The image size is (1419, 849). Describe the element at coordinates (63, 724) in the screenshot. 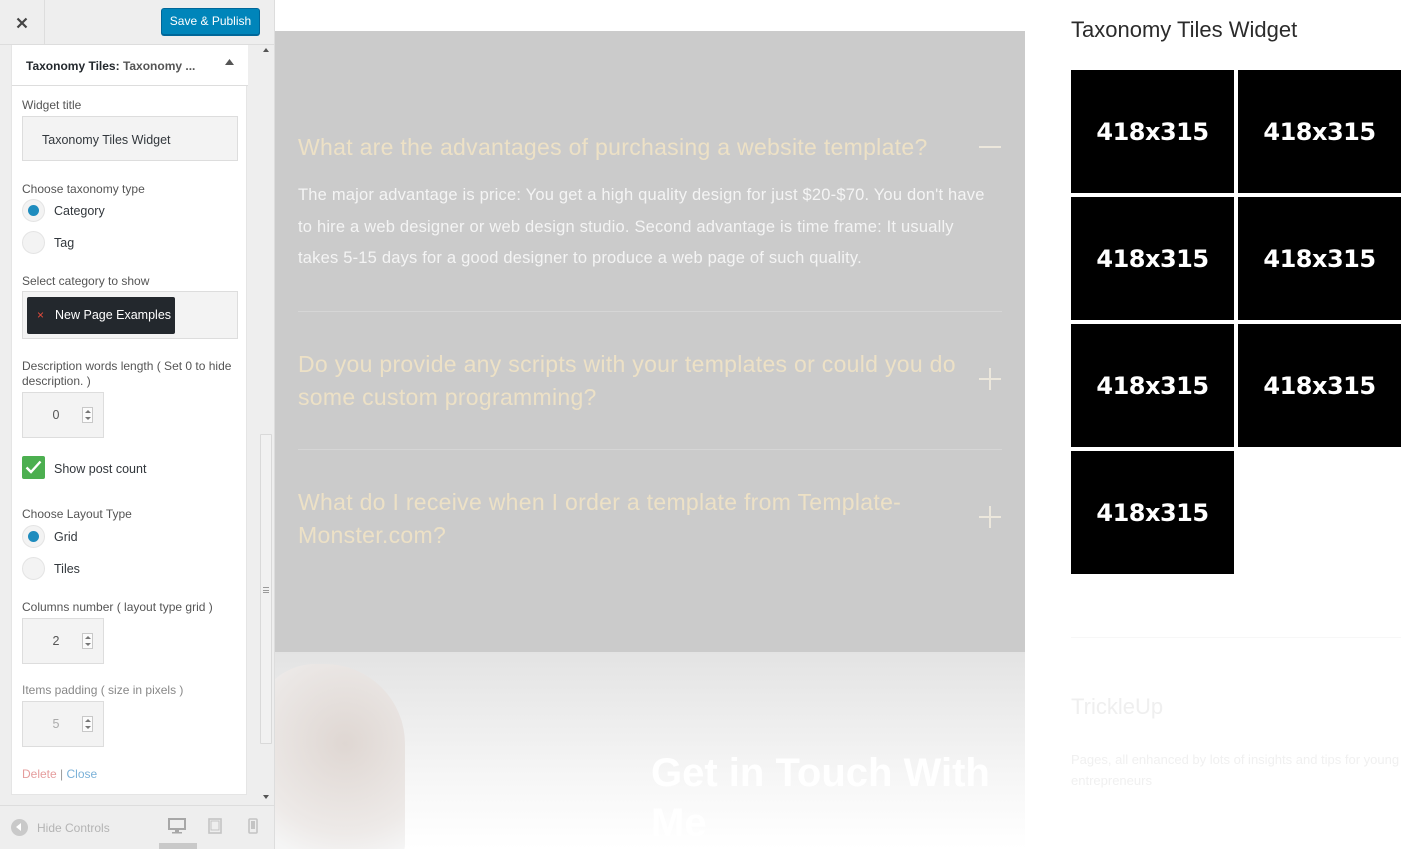

I see `padding-input: 5` at that location.